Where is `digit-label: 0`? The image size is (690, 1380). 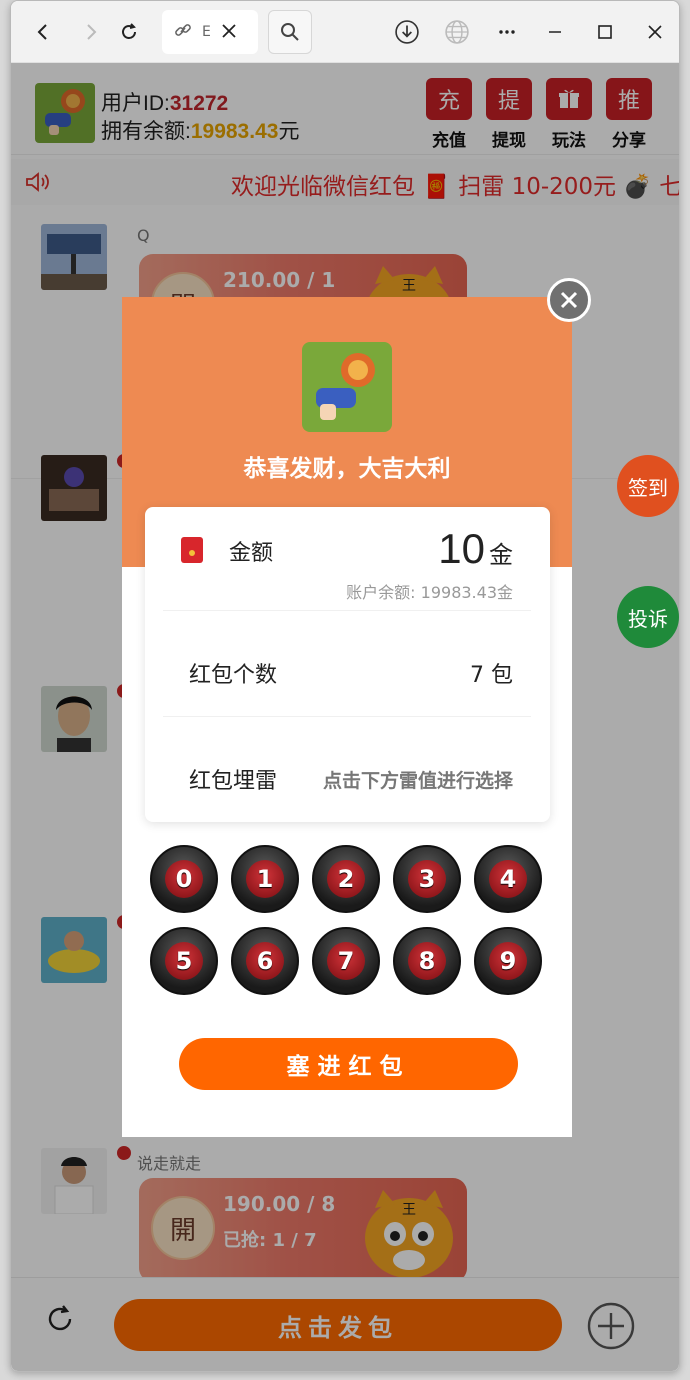 digit-label: 0 is located at coordinates (184, 879).